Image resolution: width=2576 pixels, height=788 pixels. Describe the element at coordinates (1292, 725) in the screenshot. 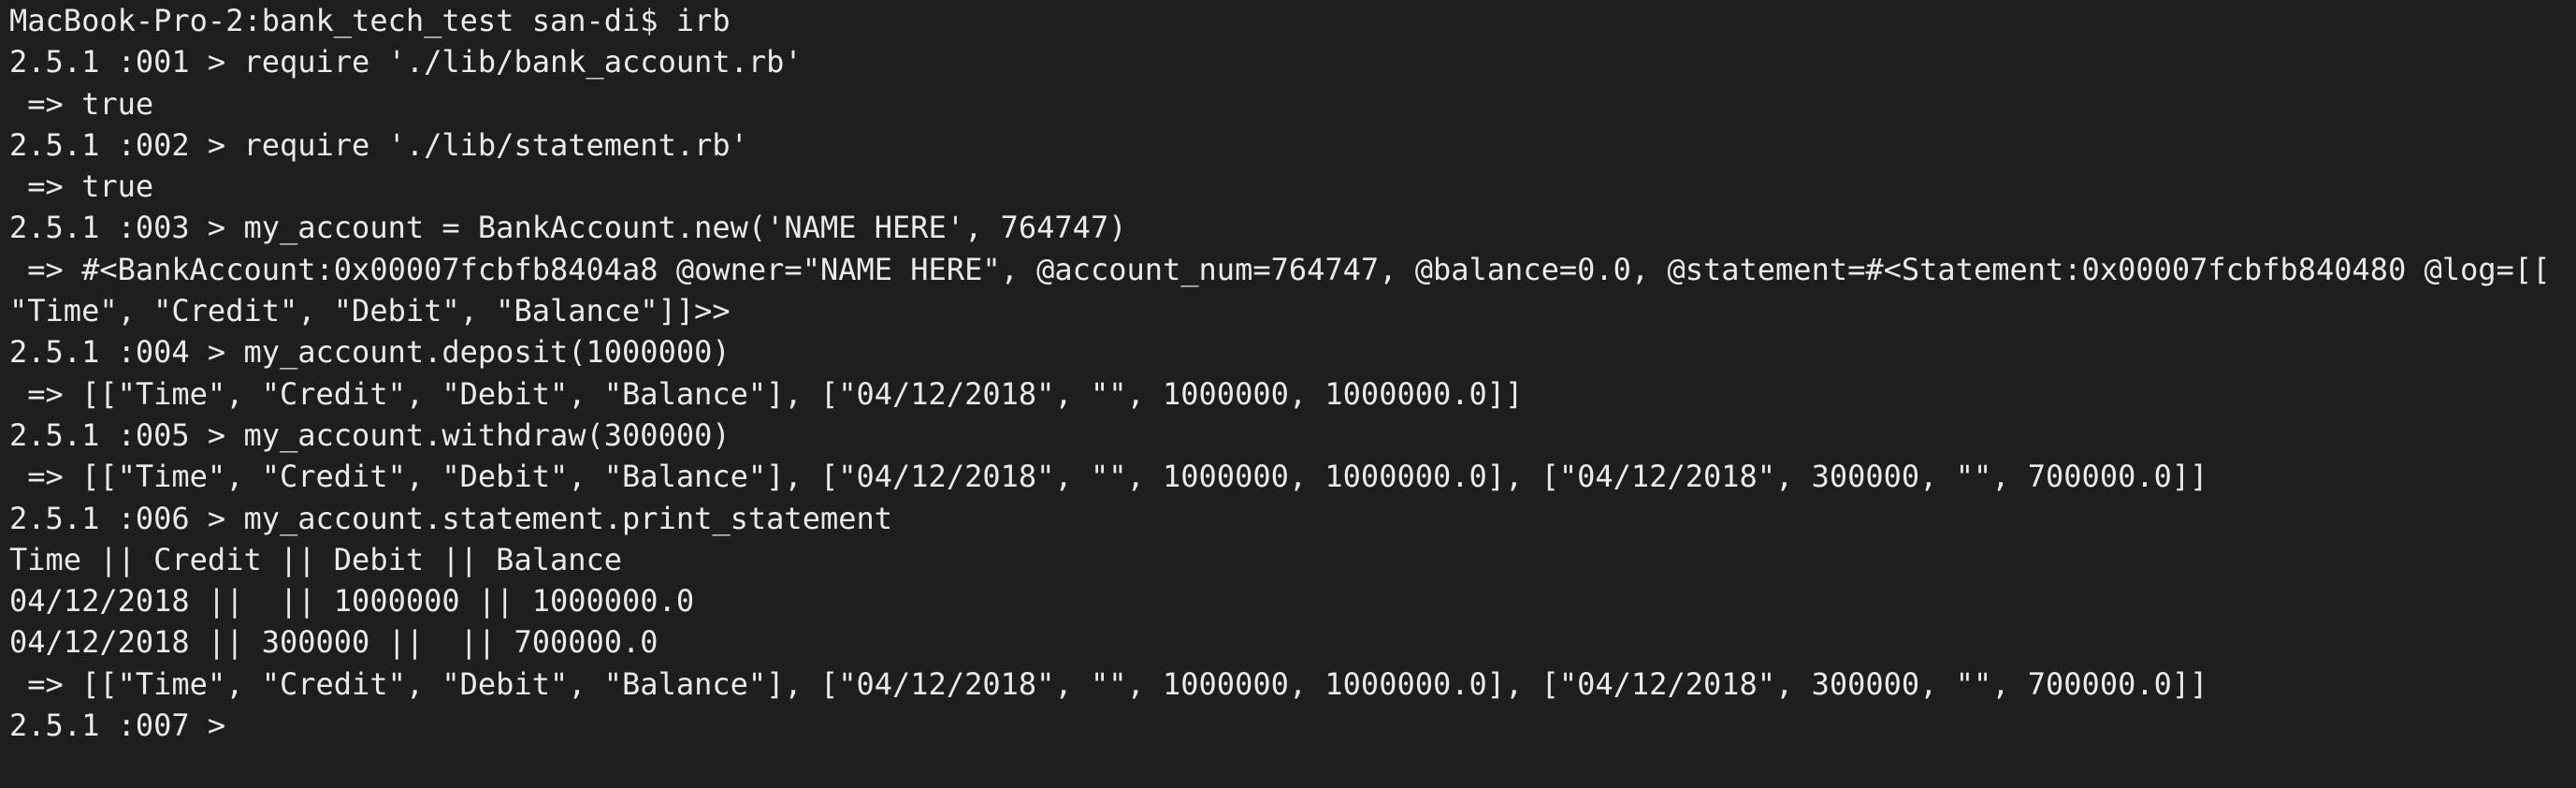

I see `terminal-active-prompt: 2.5.1 :007 >` at that location.